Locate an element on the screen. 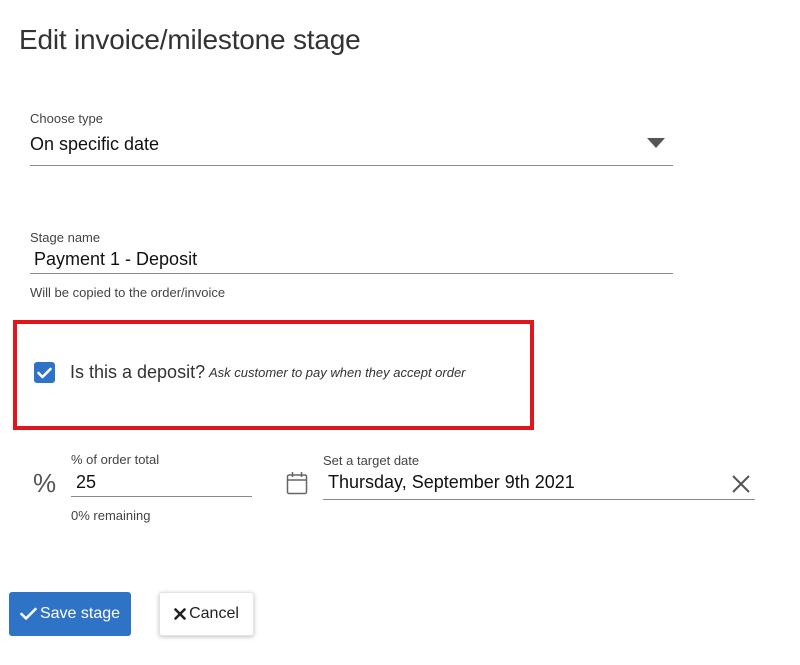 This screenshot has height=665, width=800. check-icon is located at coordinates (28, 614).